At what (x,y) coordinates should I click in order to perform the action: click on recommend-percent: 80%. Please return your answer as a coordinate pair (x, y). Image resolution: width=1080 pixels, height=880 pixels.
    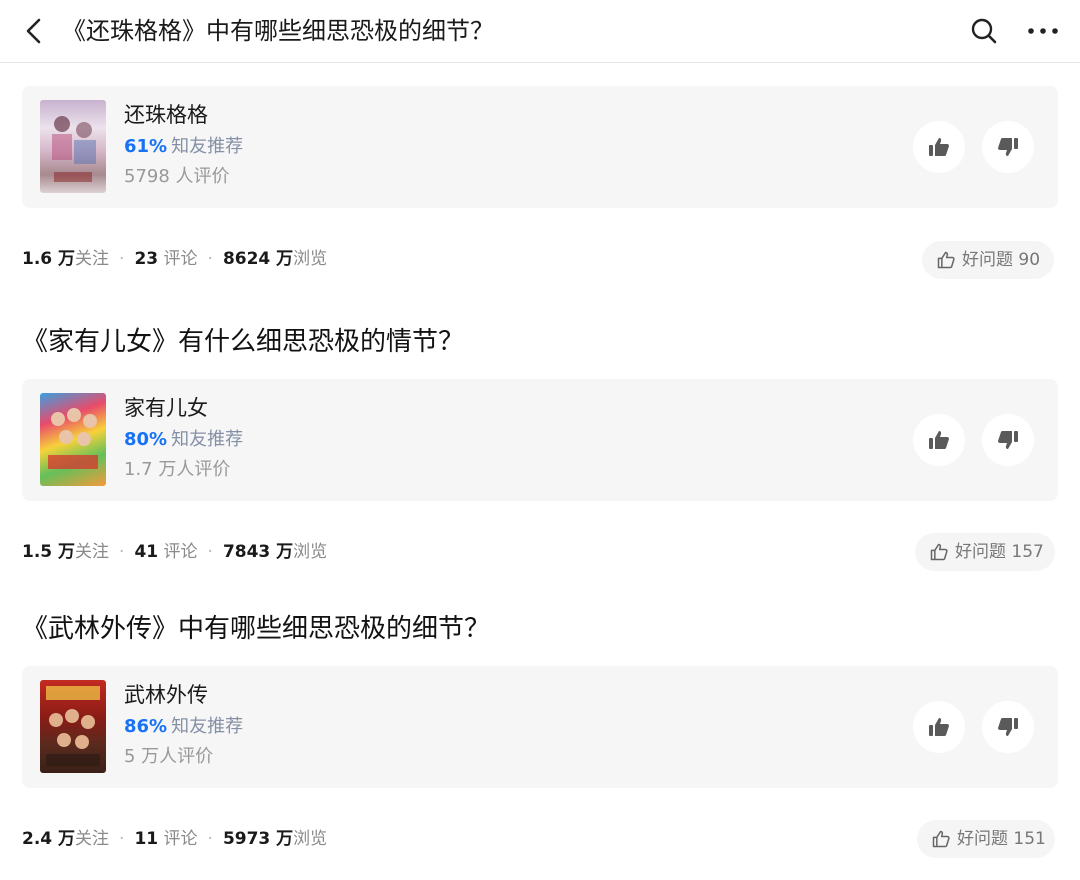
    Looking at the image, I should click on (146, 439).